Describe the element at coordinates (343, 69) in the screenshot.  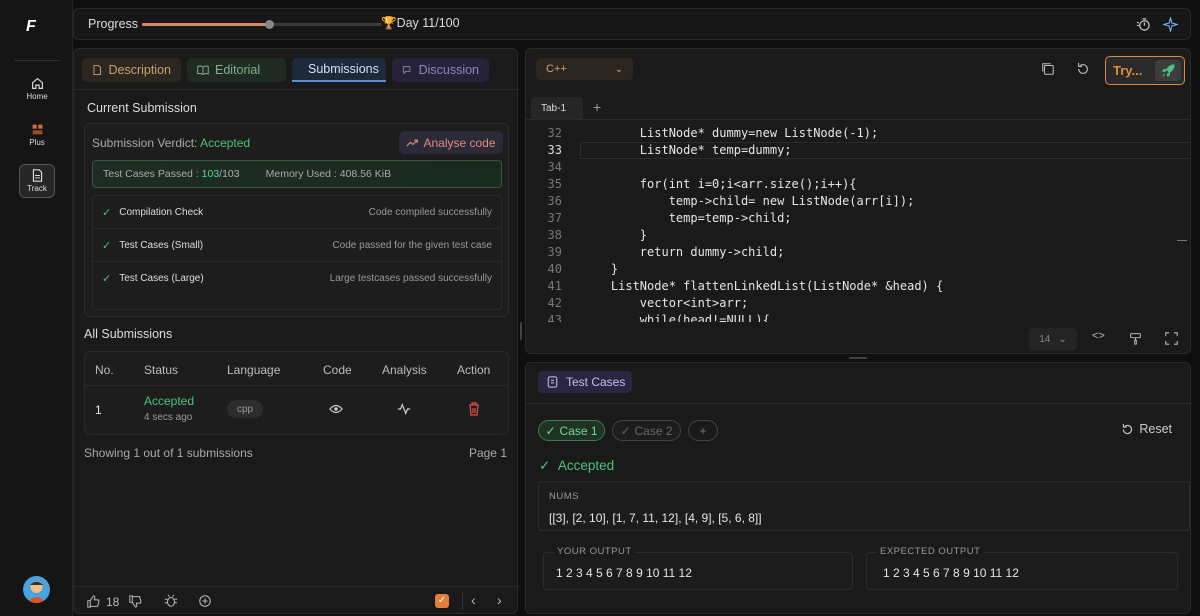
I see `tab-label: Submissions` at that location.